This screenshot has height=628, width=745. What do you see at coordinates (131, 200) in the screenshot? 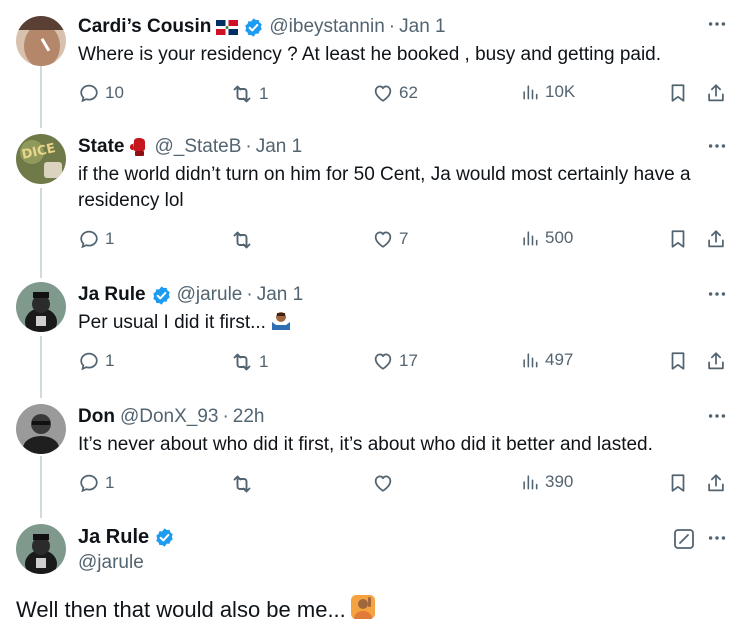
I see `tweet-text-line: residency lol` at bounding box center [131, 200].